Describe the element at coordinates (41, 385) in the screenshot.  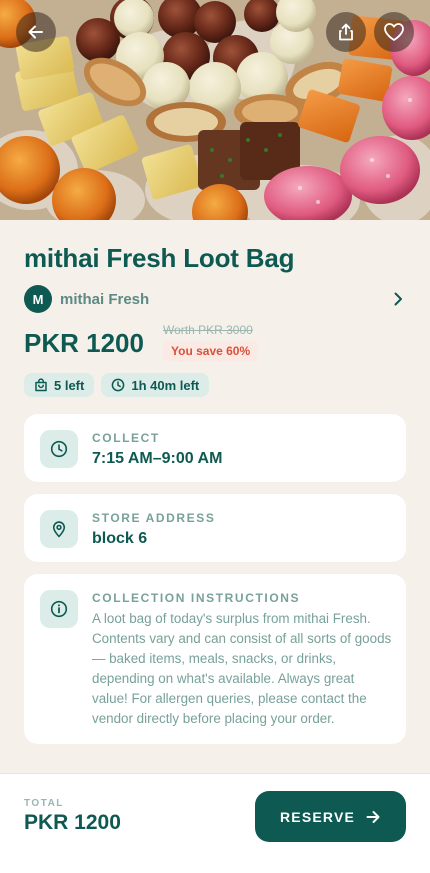
I see `bag-icon` at that location.